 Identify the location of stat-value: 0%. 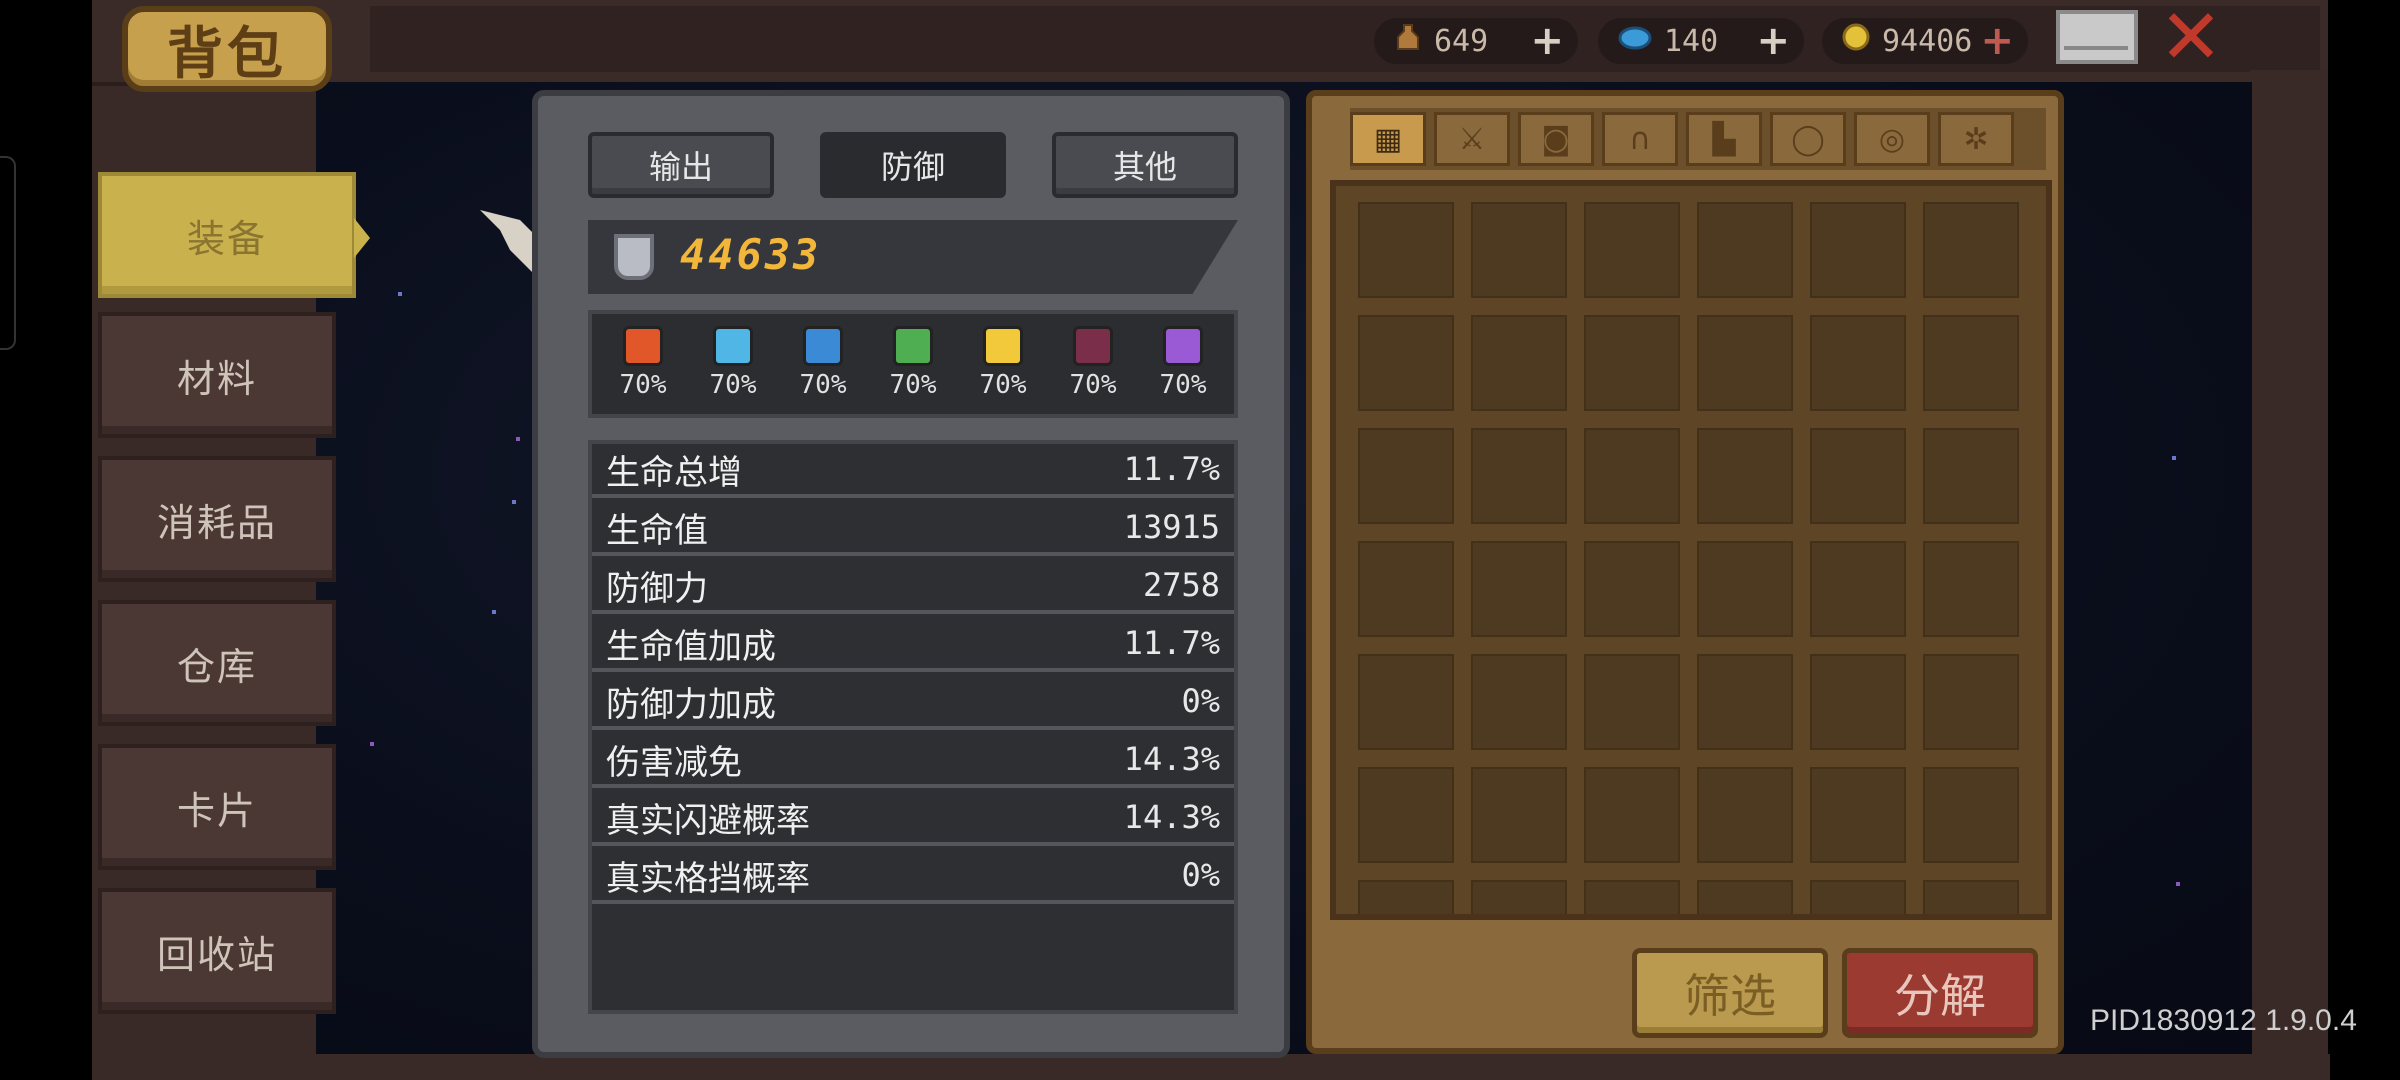
(1200, 875).